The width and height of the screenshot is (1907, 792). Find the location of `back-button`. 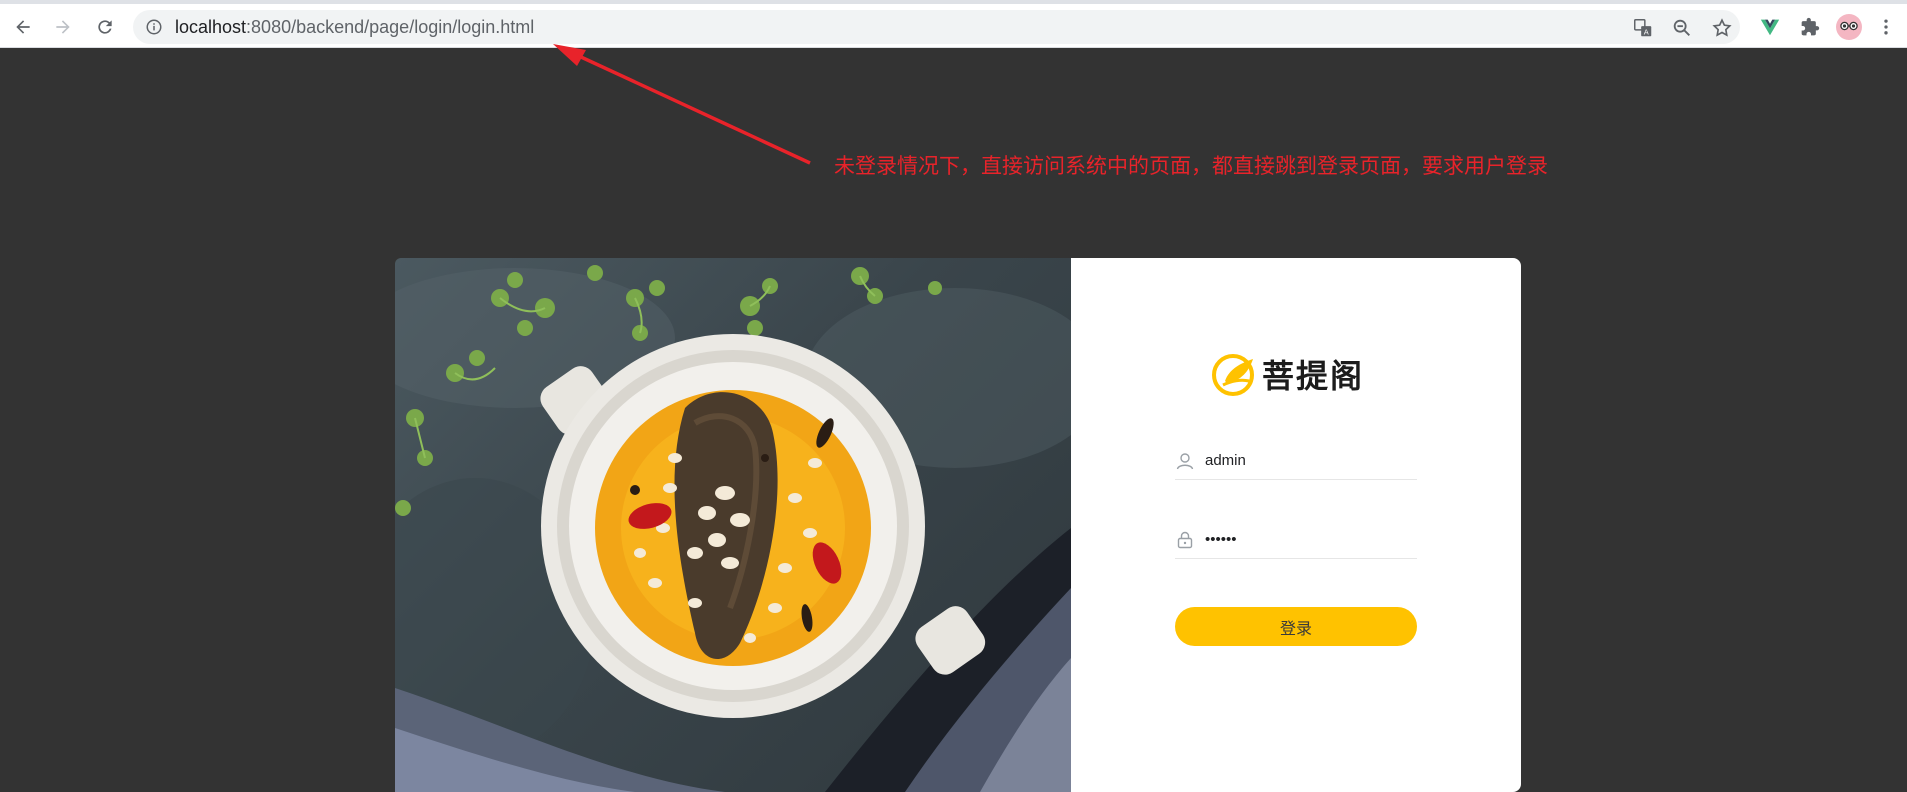

back-button is located at coordinates (23, 27).